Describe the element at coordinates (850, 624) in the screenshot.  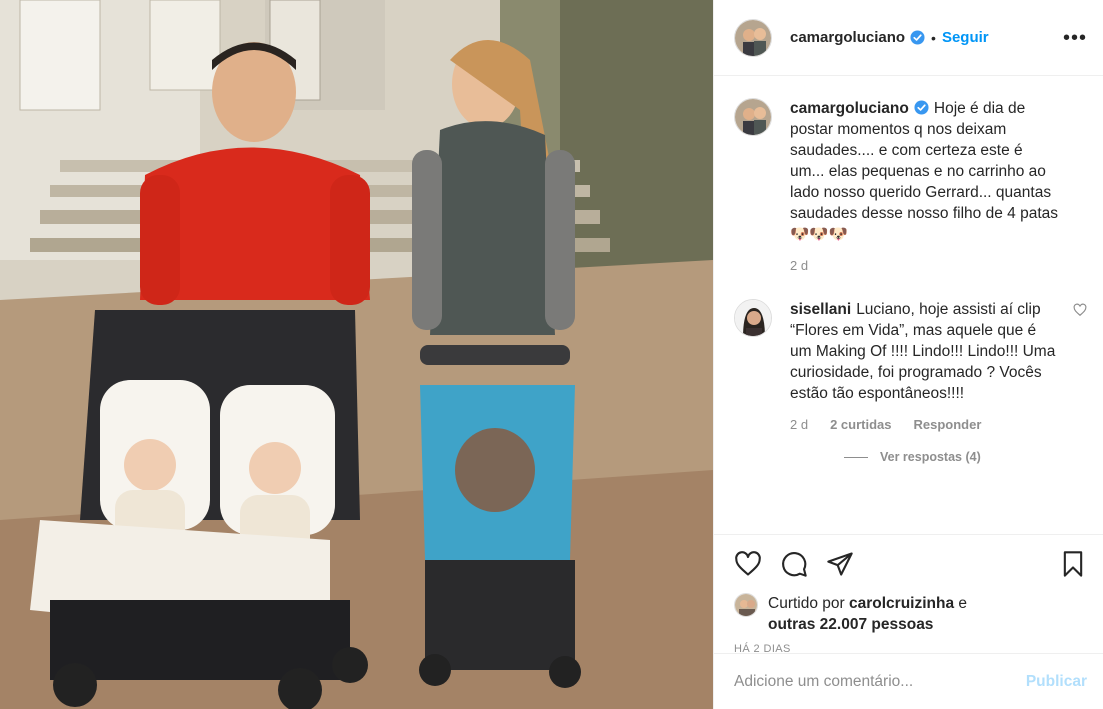
I see `likes-others-count: outras 22.007 pessoas` at that location.